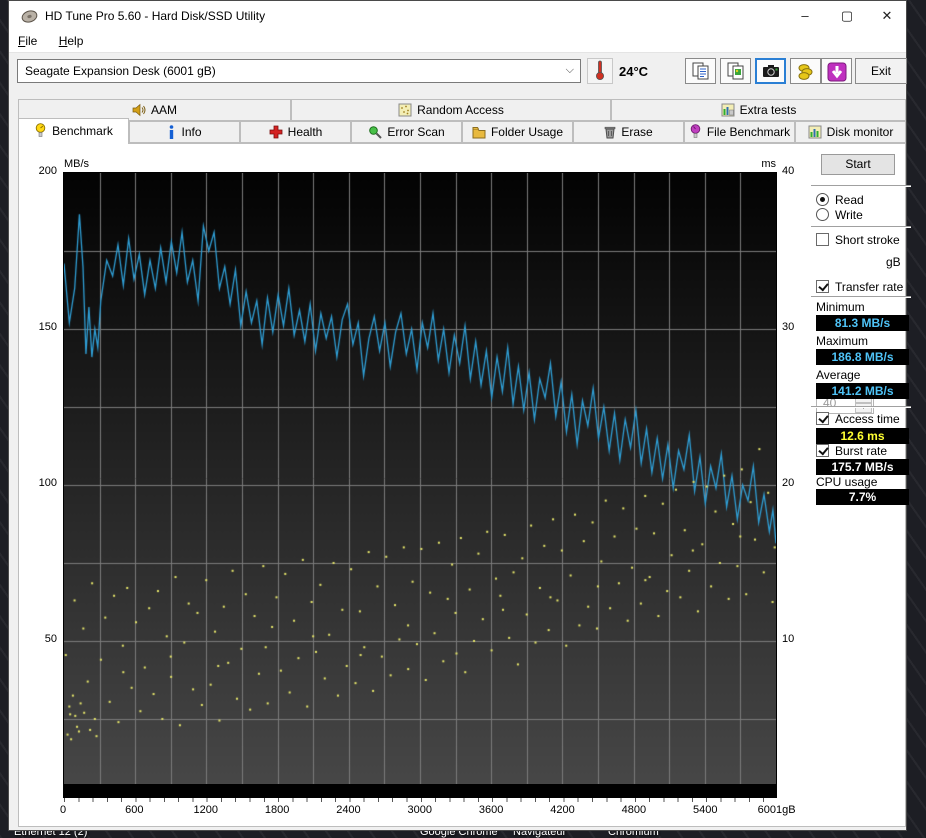  I want to click on x-axis-minor-ticks, so click(420, 800).